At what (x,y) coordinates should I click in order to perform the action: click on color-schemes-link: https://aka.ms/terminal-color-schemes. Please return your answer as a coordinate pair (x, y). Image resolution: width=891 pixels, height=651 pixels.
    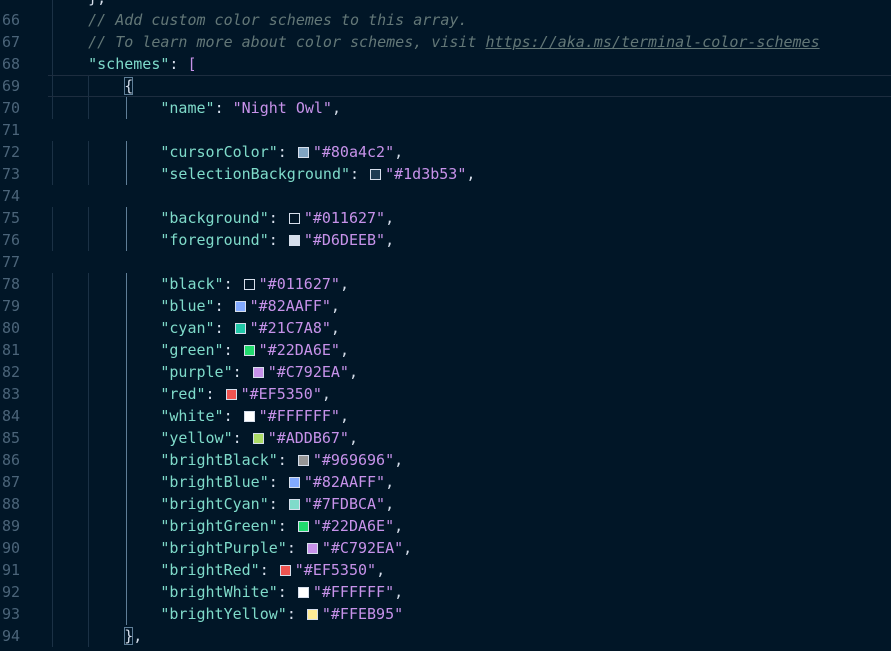
    Looking at the image, I should click on (652, 42).